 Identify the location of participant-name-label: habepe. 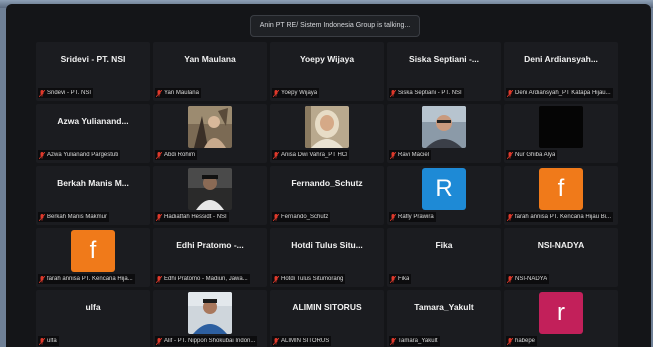
(522, 341).